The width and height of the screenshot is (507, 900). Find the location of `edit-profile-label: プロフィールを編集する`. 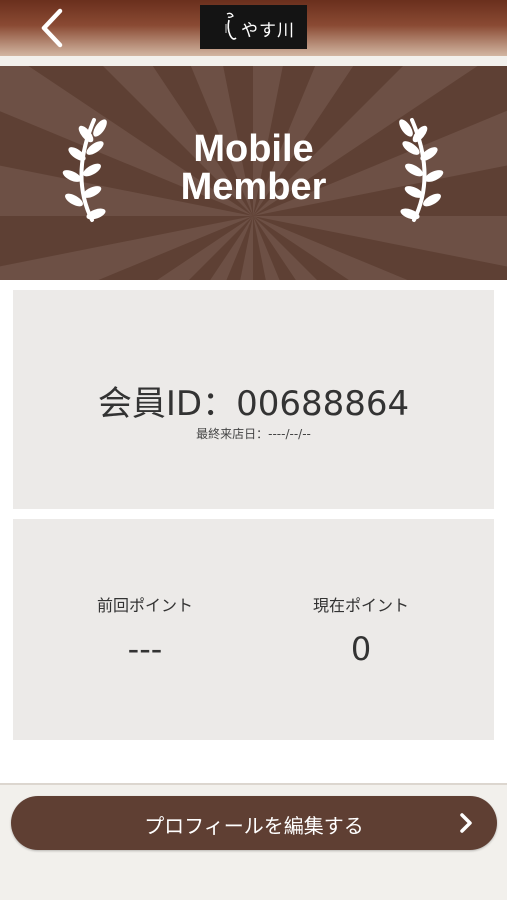

edit-profile-label: プロフィールを編集する is located at coordinates (254, 826).